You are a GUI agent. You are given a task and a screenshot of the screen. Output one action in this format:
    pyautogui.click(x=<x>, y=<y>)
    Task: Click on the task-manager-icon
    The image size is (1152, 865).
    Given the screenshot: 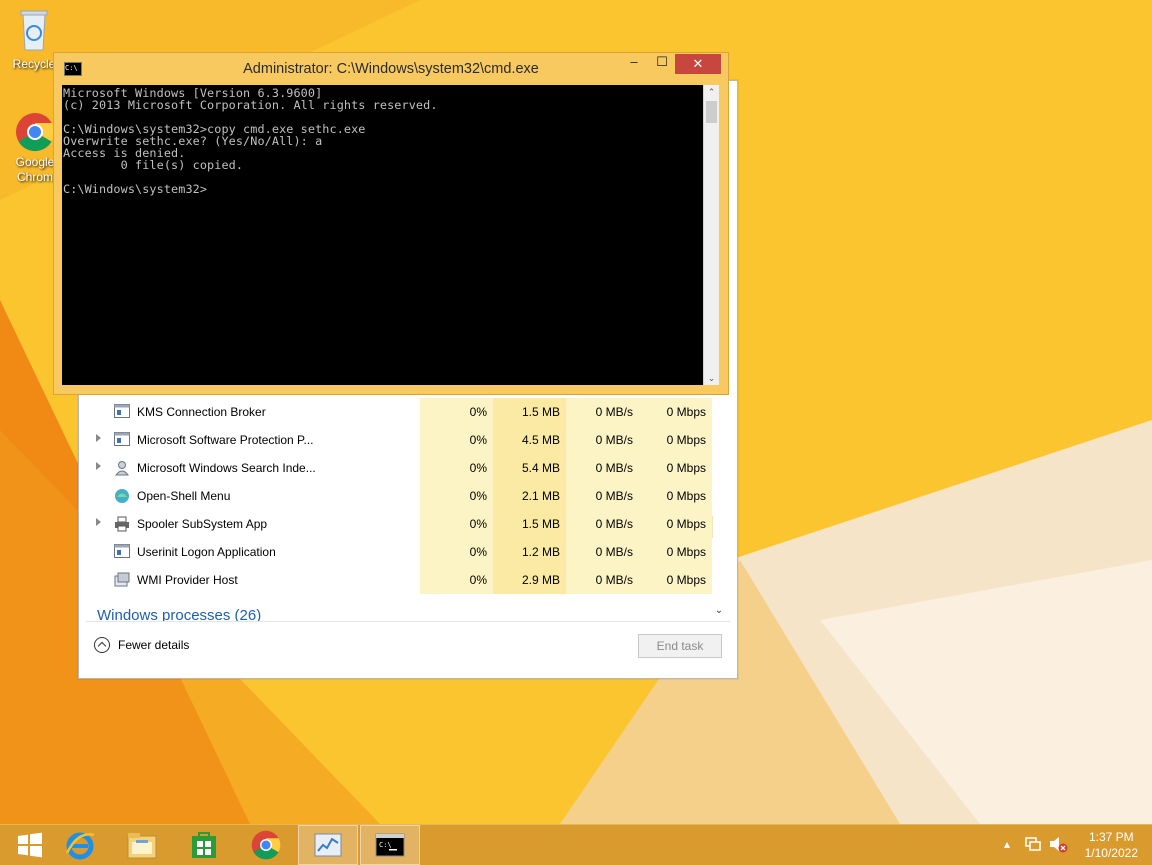 What is the action you would take?
    pyautogui.click(x=328, y=845)
    